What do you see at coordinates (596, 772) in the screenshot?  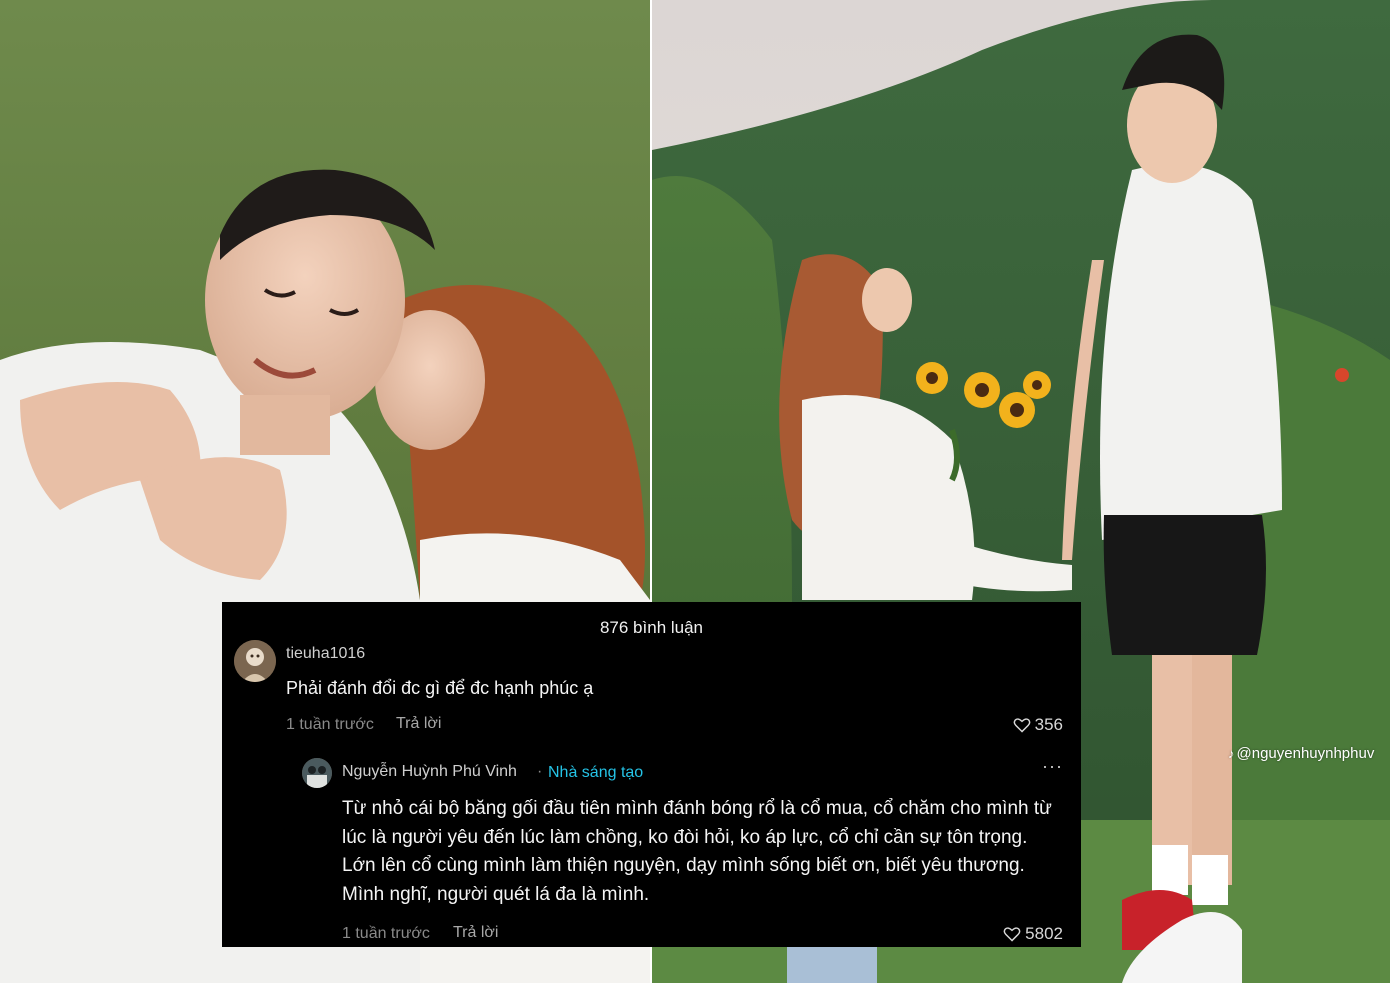 I see `creator-badge: Nhà sáng tạo` at bounding box center [596, 772].